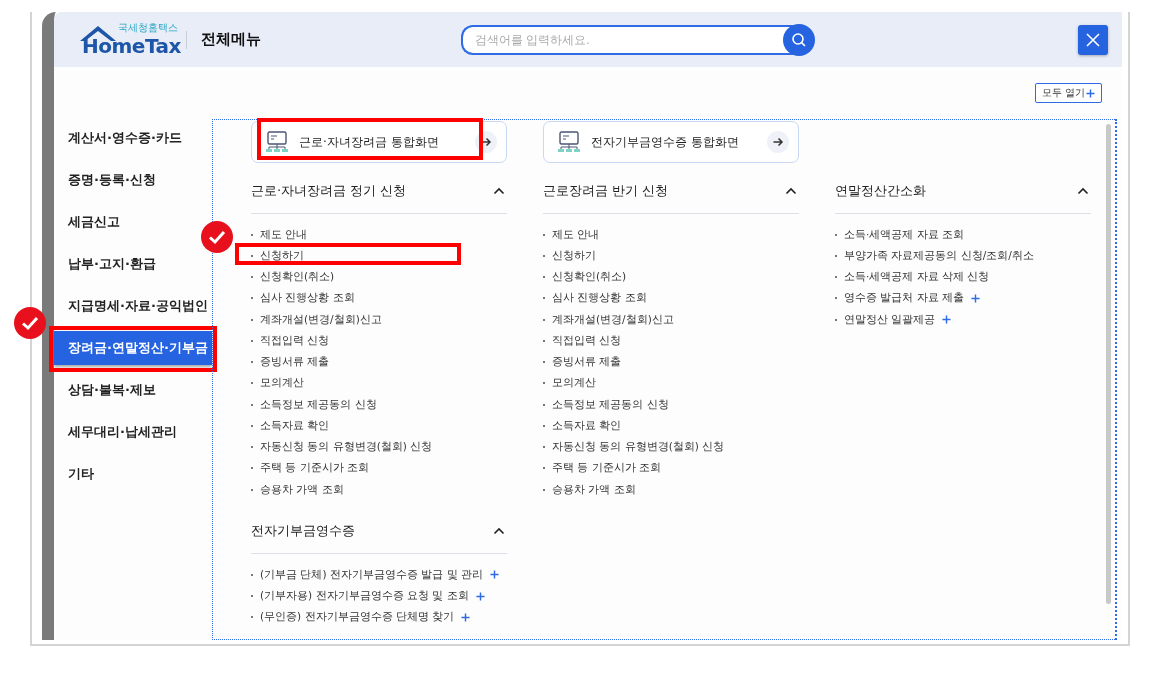 The image size is (1166, 691). I want to click on shortcut-button: 전자기부금영수증 통합화면, so click(671, 142).